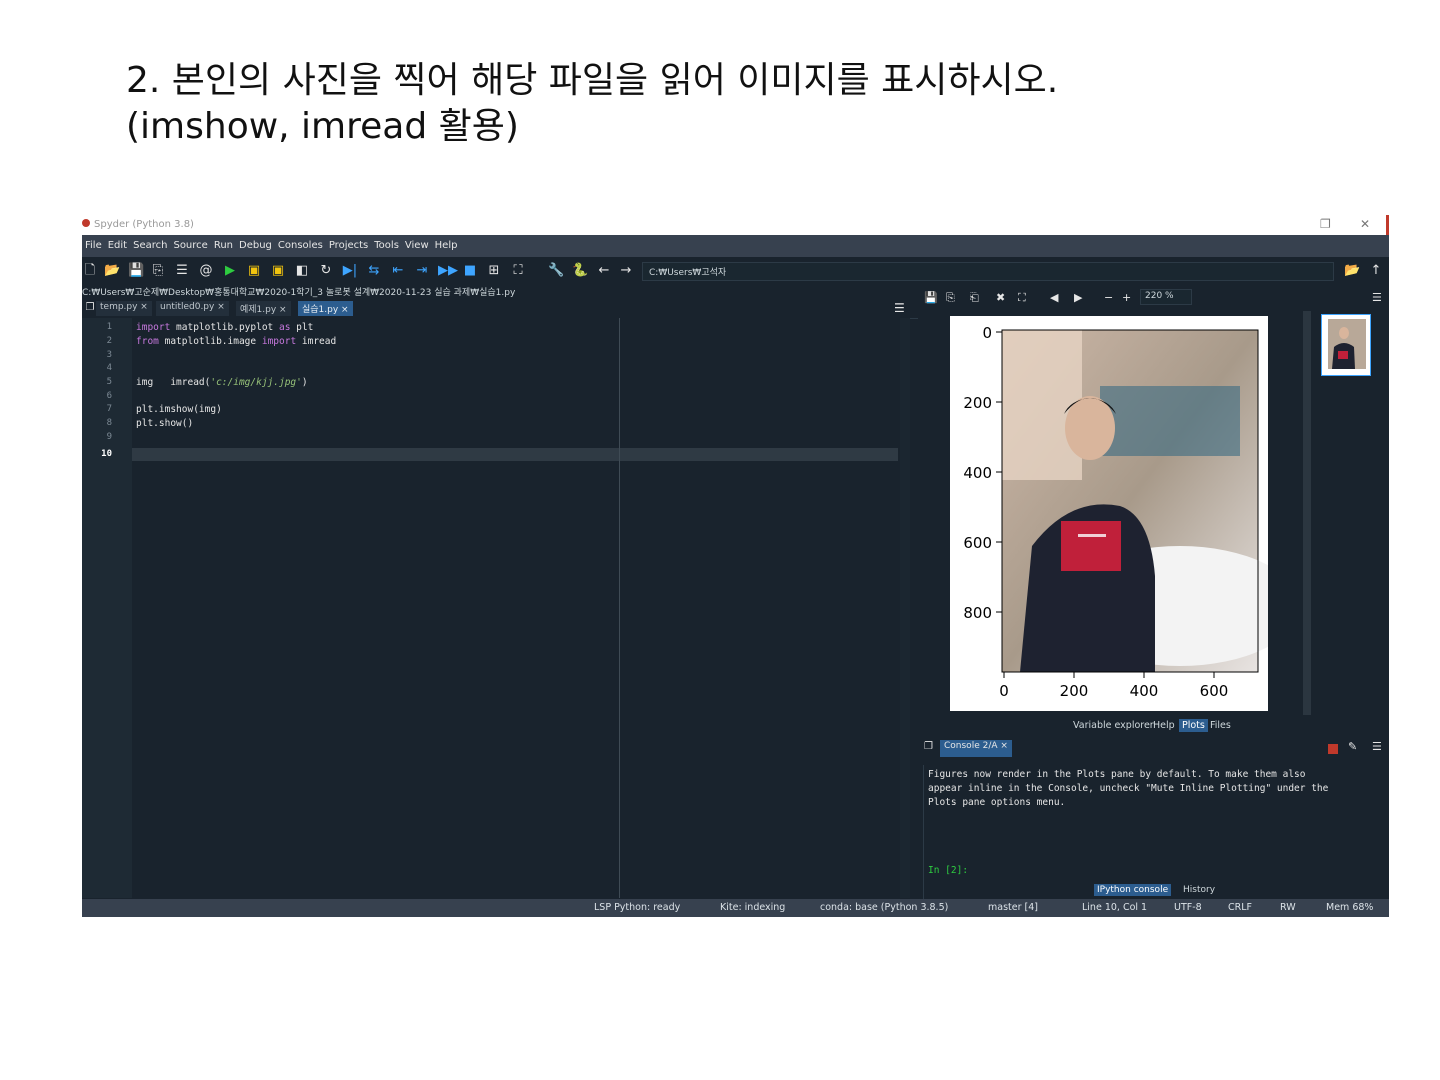 The image size is (1440, 1080). What do you see at coordinates (117, 243) in the screenshot?
I see `menu-edit: Edit` at bounding box center [117, 243].